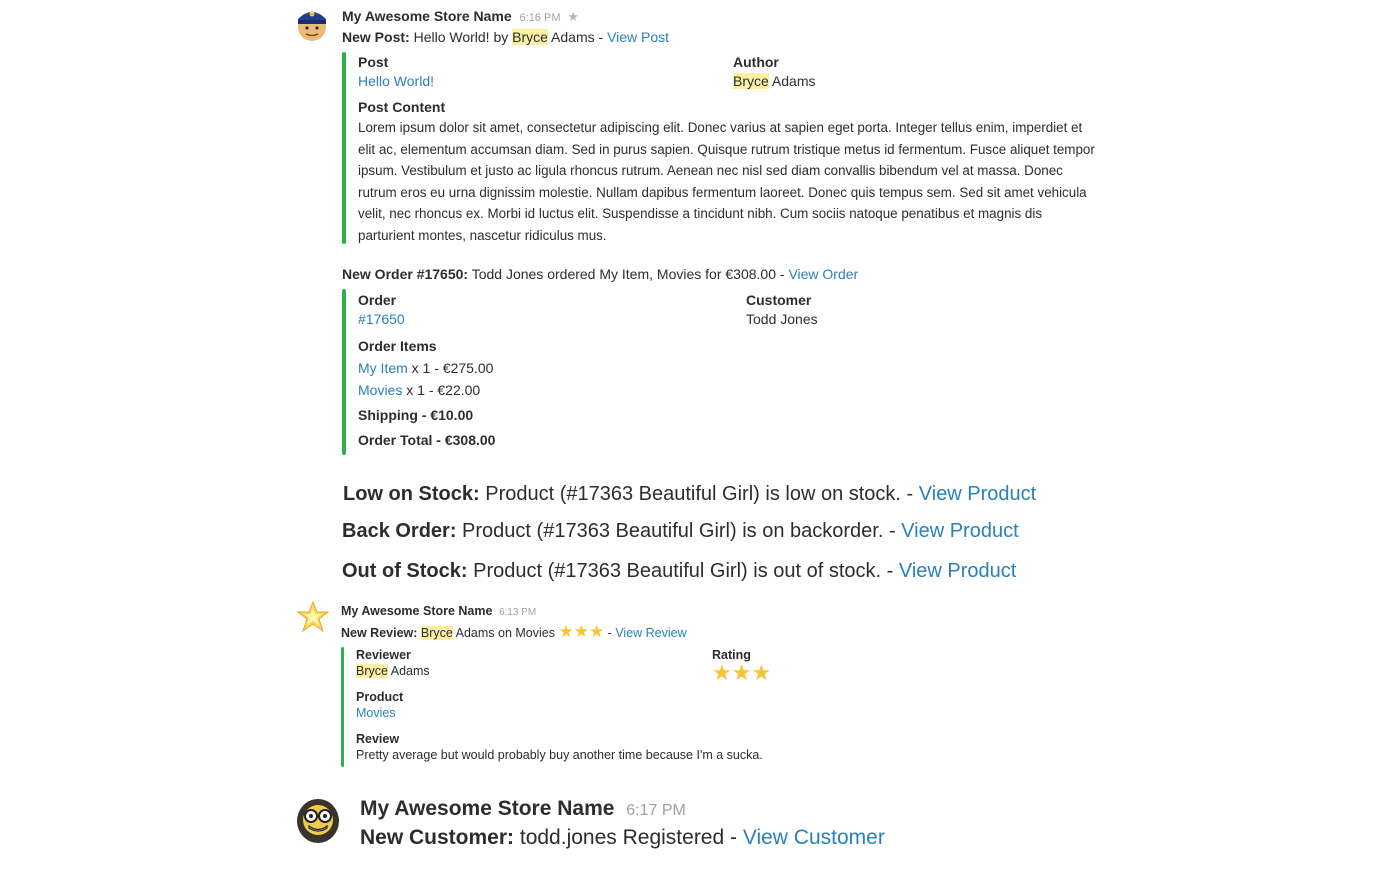 Image resolution: width=1374 pixels, height=874 pixels. I want to click on post-text-rest: Adams -, so click(577, 37).